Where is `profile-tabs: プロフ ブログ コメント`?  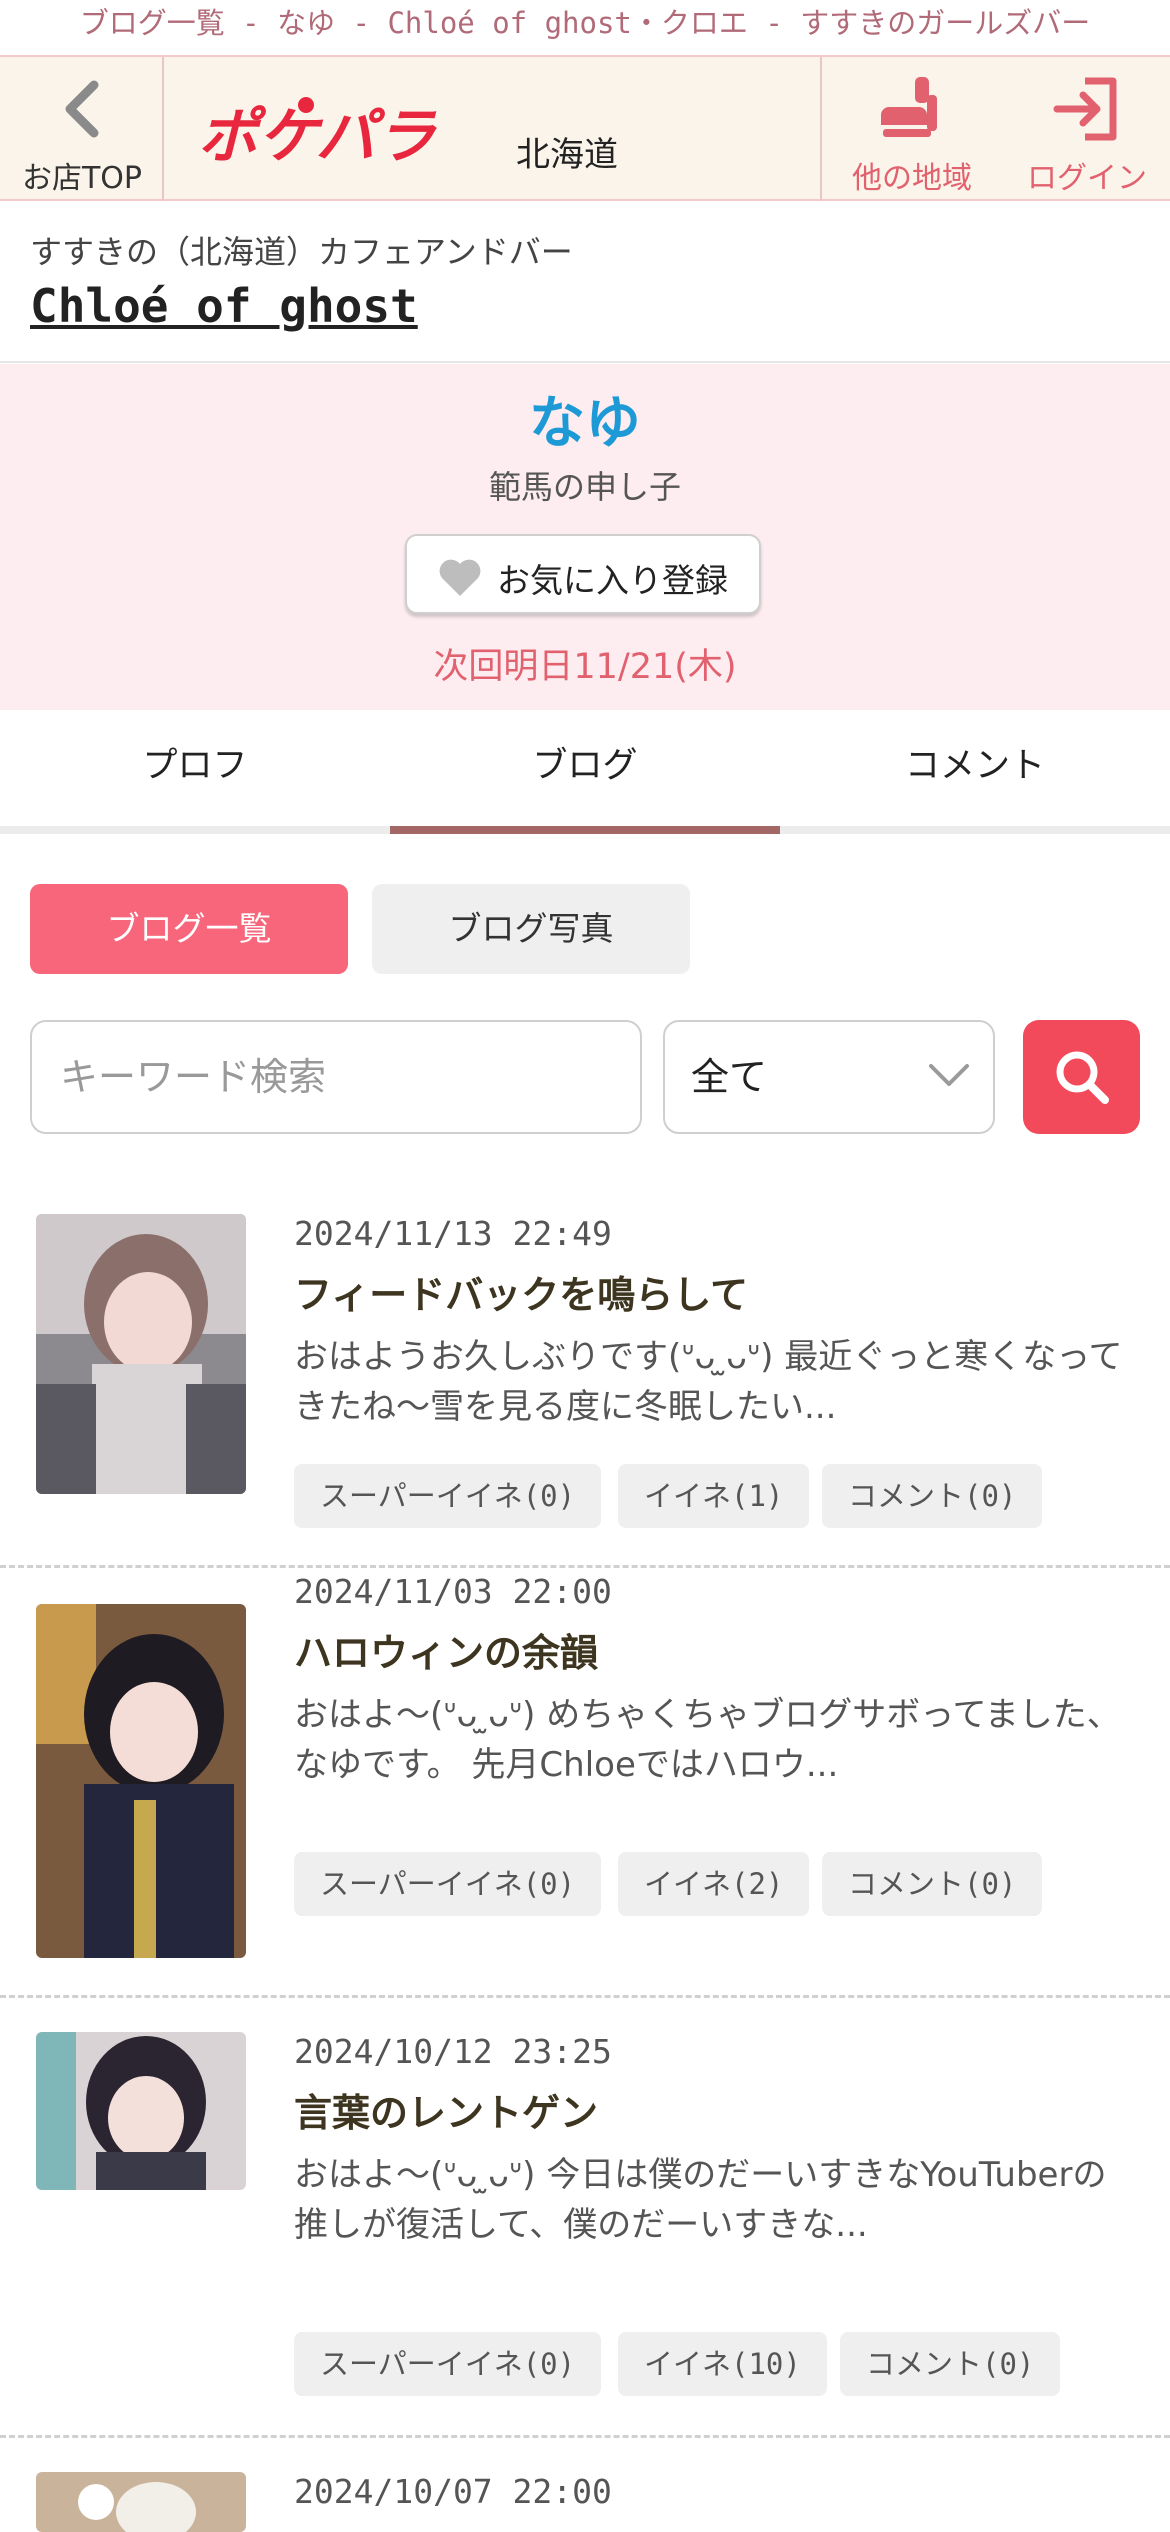 profile-tabs: プロフ ブログ コメント is located at coordinates (585, 772).